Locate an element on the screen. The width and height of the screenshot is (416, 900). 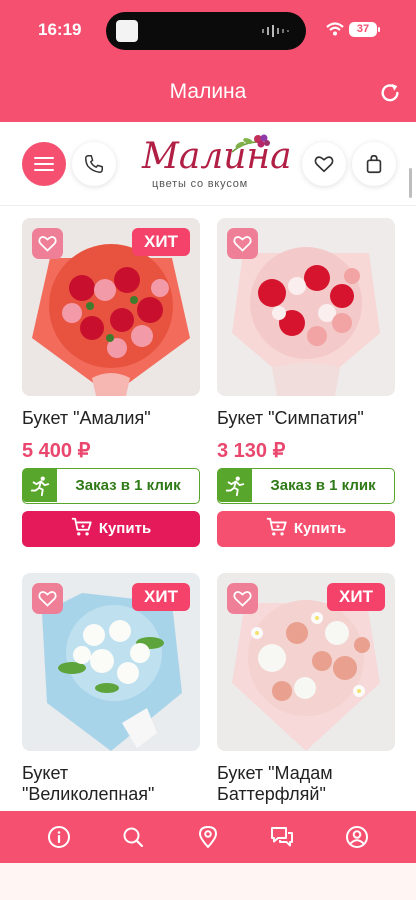
bottom-navigation is located at coordinates (208, 837).